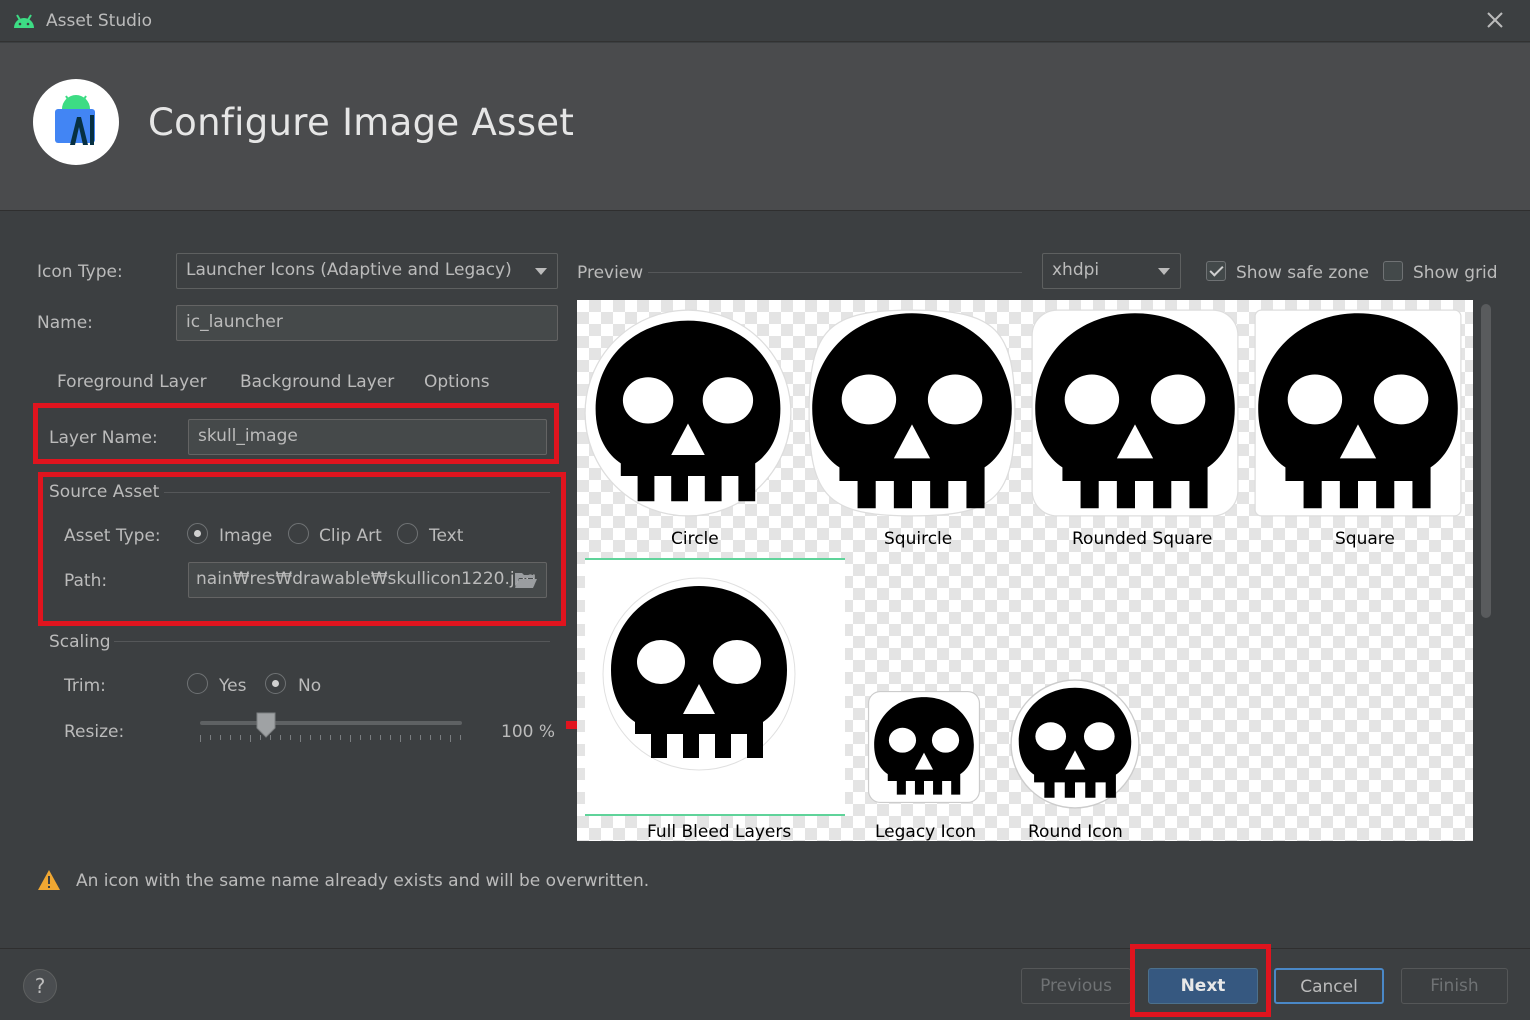 The image size is (1530, 1020). Describe the element at coordinates (132, 382) in the screenshot. I see `tab-foreground-layer: Foreground Layer` at that location.